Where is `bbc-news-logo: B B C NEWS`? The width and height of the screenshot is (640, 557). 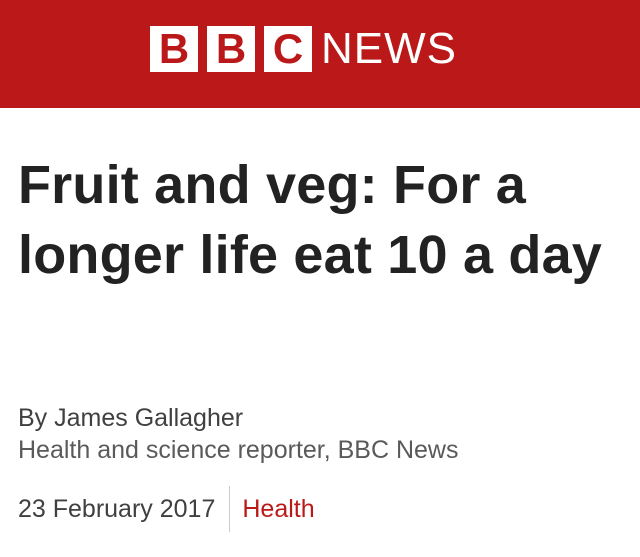
bbc-news-logo: B B C NEWS is located at coordinates (303, 49).